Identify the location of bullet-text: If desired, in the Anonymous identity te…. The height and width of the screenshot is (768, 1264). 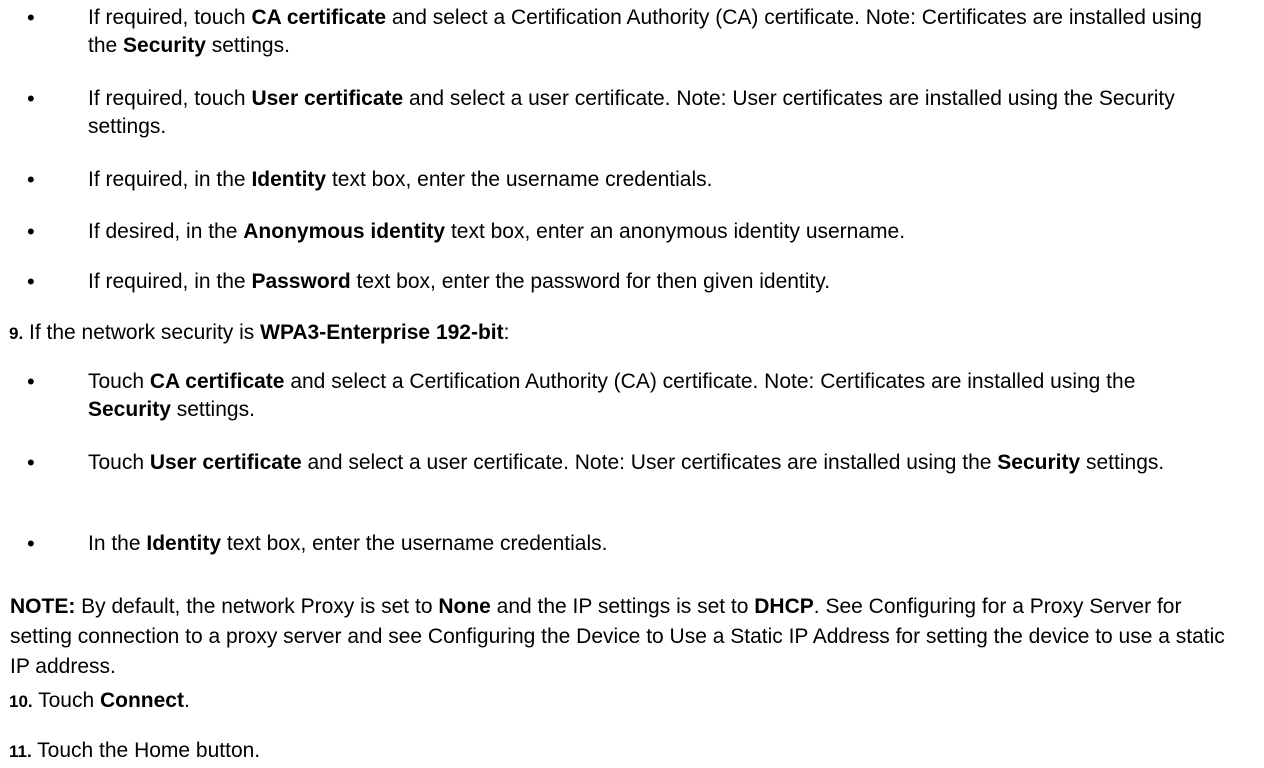
(496, 231).